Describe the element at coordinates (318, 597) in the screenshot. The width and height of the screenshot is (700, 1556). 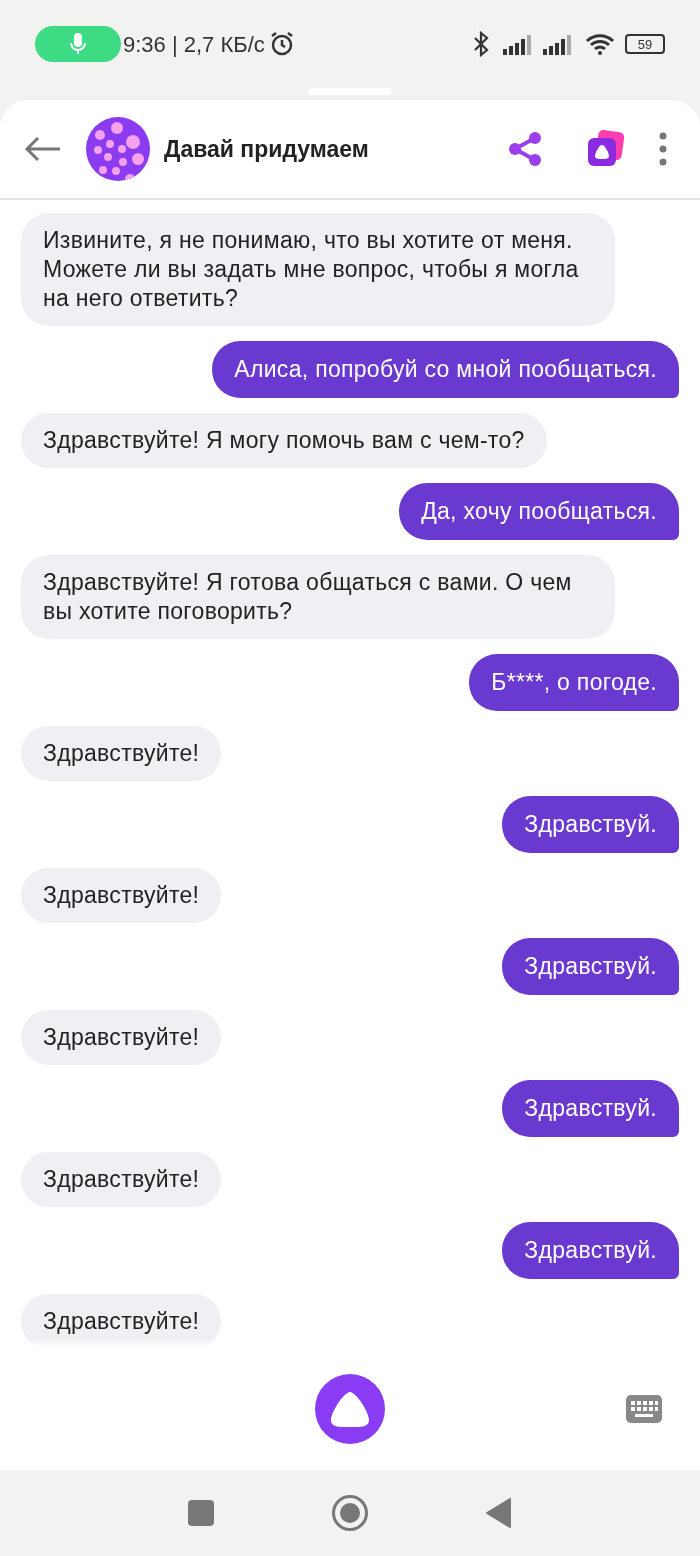
I see `assistant-message: Здравствуйте! Я готова общаться с вами. О чем вы хотите поговорить?` at that location.